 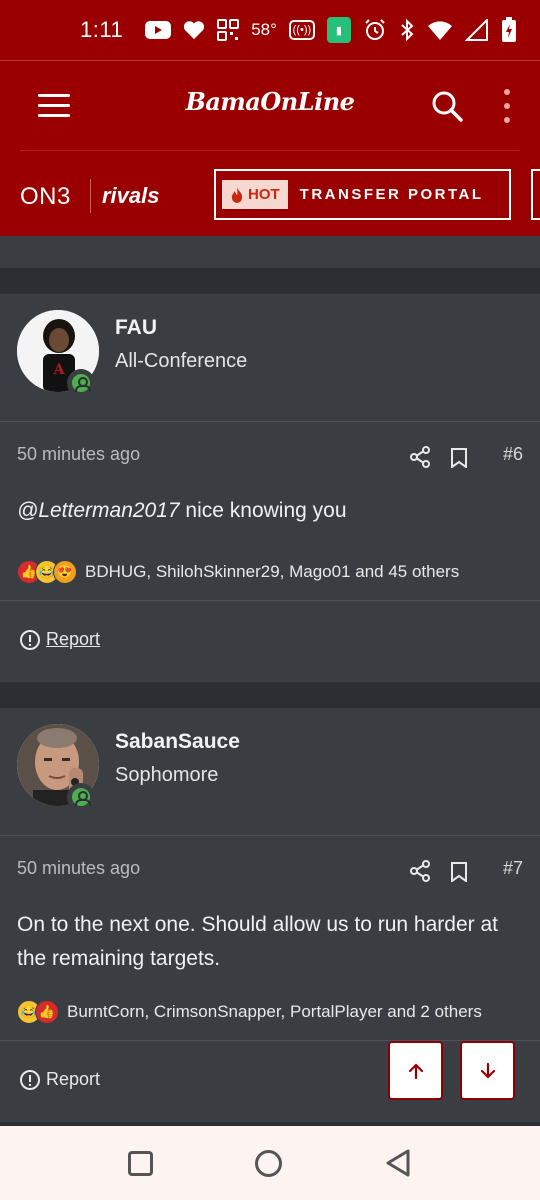 What do you see at coordinates (167, 775) in the screenshot?
I see `user-title: Sophomore` at bounding box center [167, 775].